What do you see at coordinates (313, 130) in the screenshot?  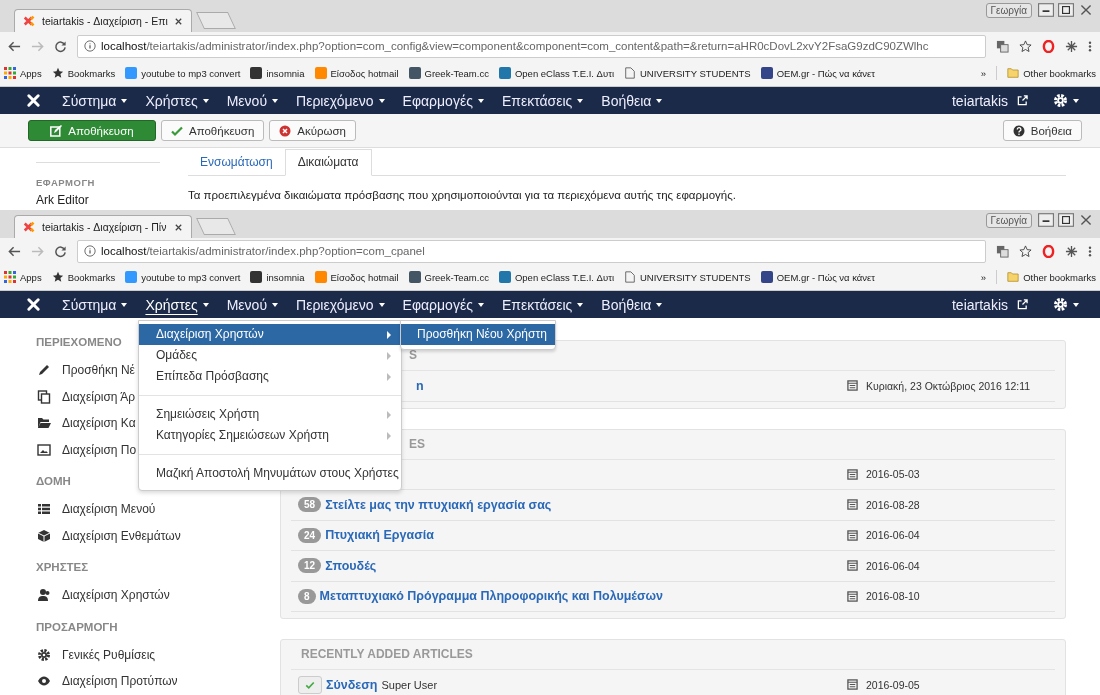 I see `toolbar-button: Ακύρωση` at bounding box center [313, 130].